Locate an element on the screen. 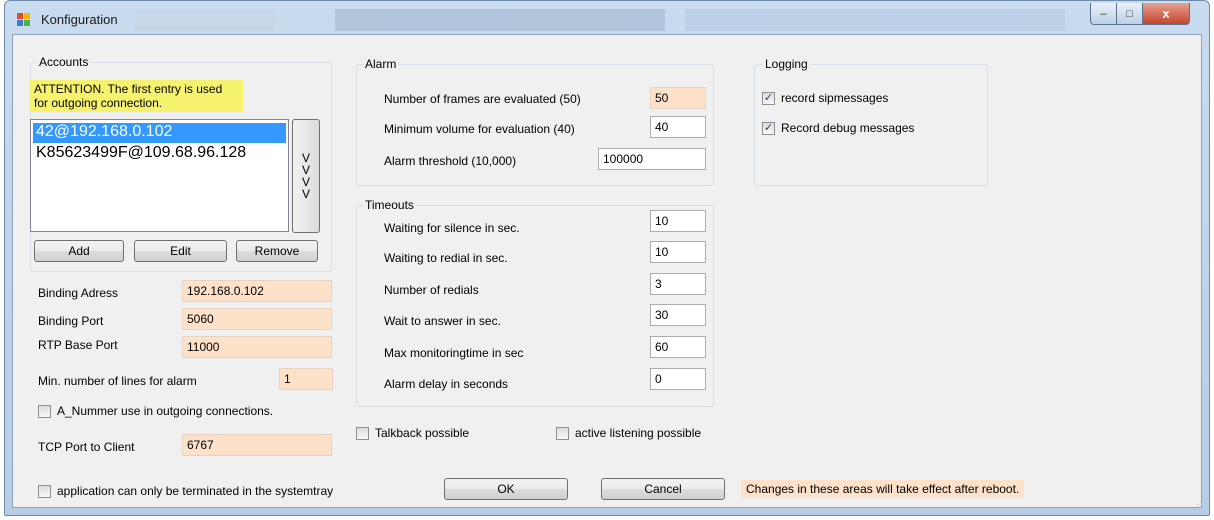  close-icon: x is located at coordinates (1166, 13).